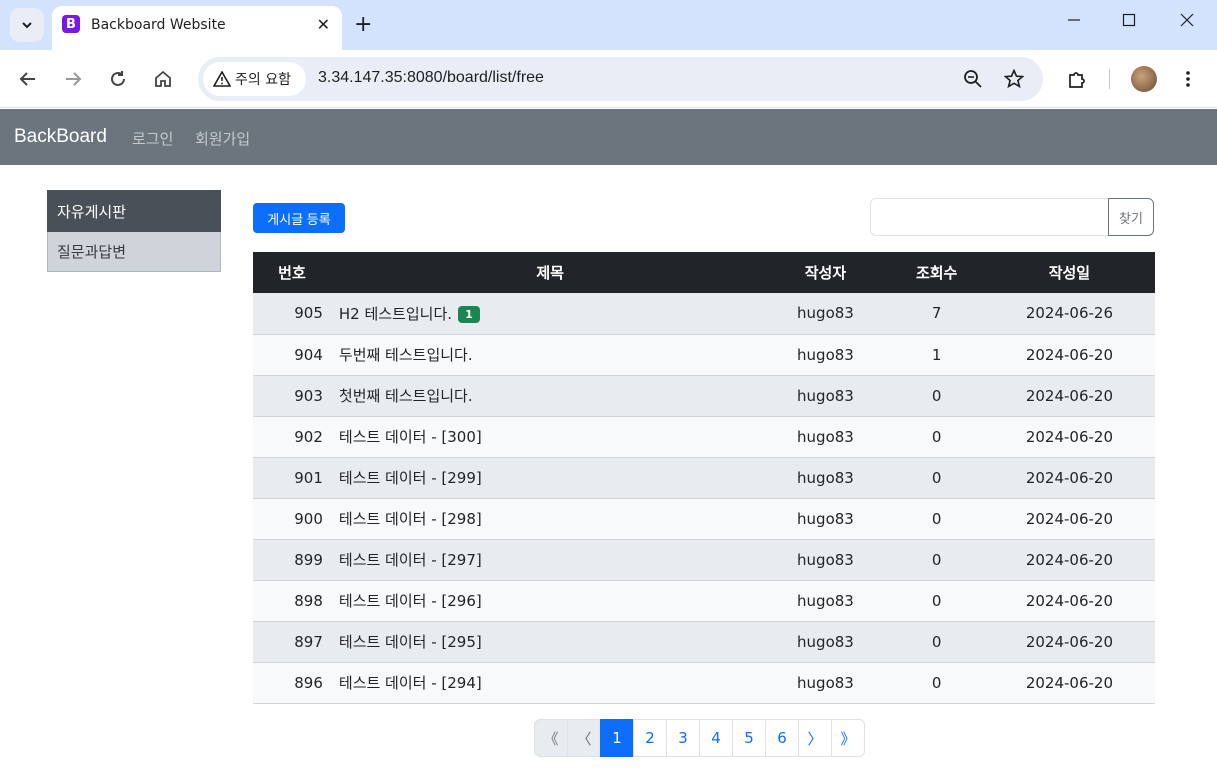 The width and height of the screenshot is (1217, 775). I want to click on kebab-menu-icon, so click(1188, 79).